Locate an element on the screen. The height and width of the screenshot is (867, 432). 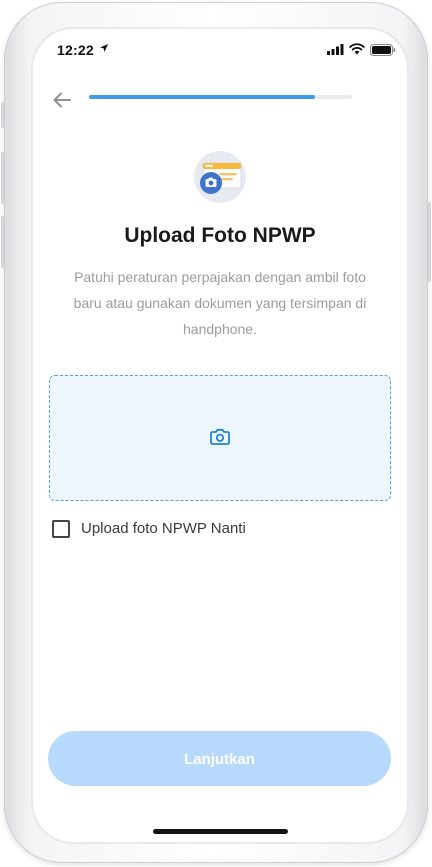
continue-button-label: Lanjutkan is located at coordinates (219, 759).